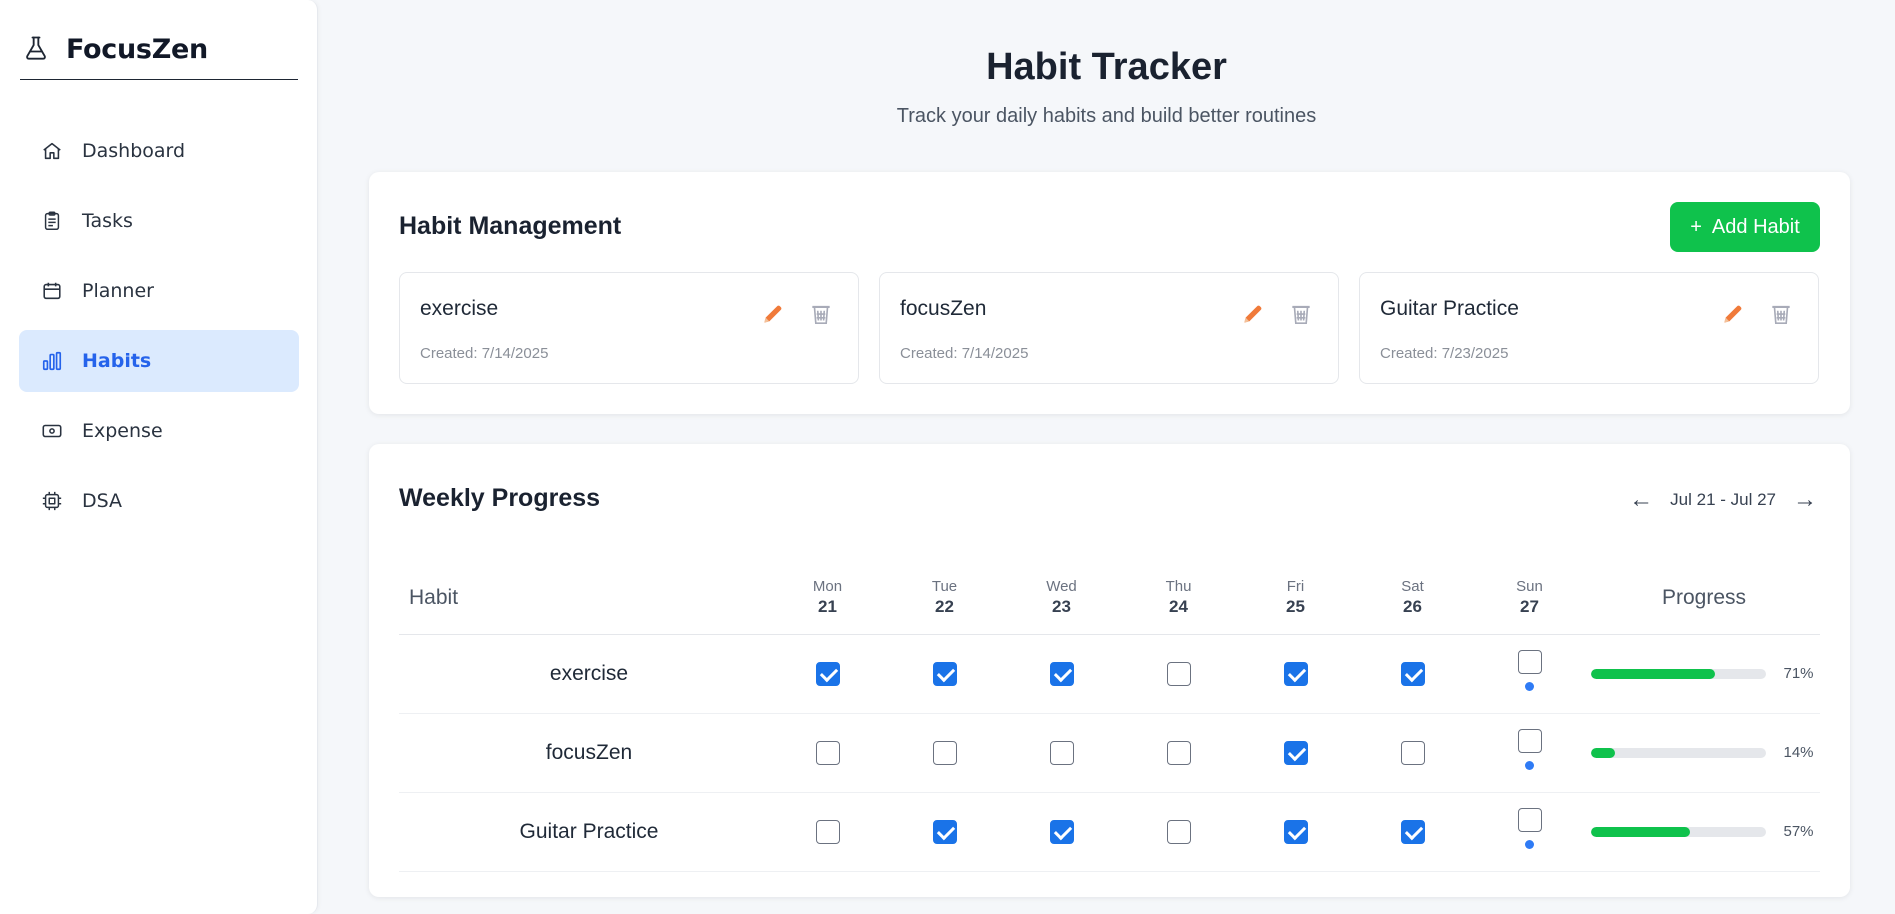 Image resolution: width=1895 pixels, height=914 pixels. I want to click on day-name: Tue, so click(944, 587).